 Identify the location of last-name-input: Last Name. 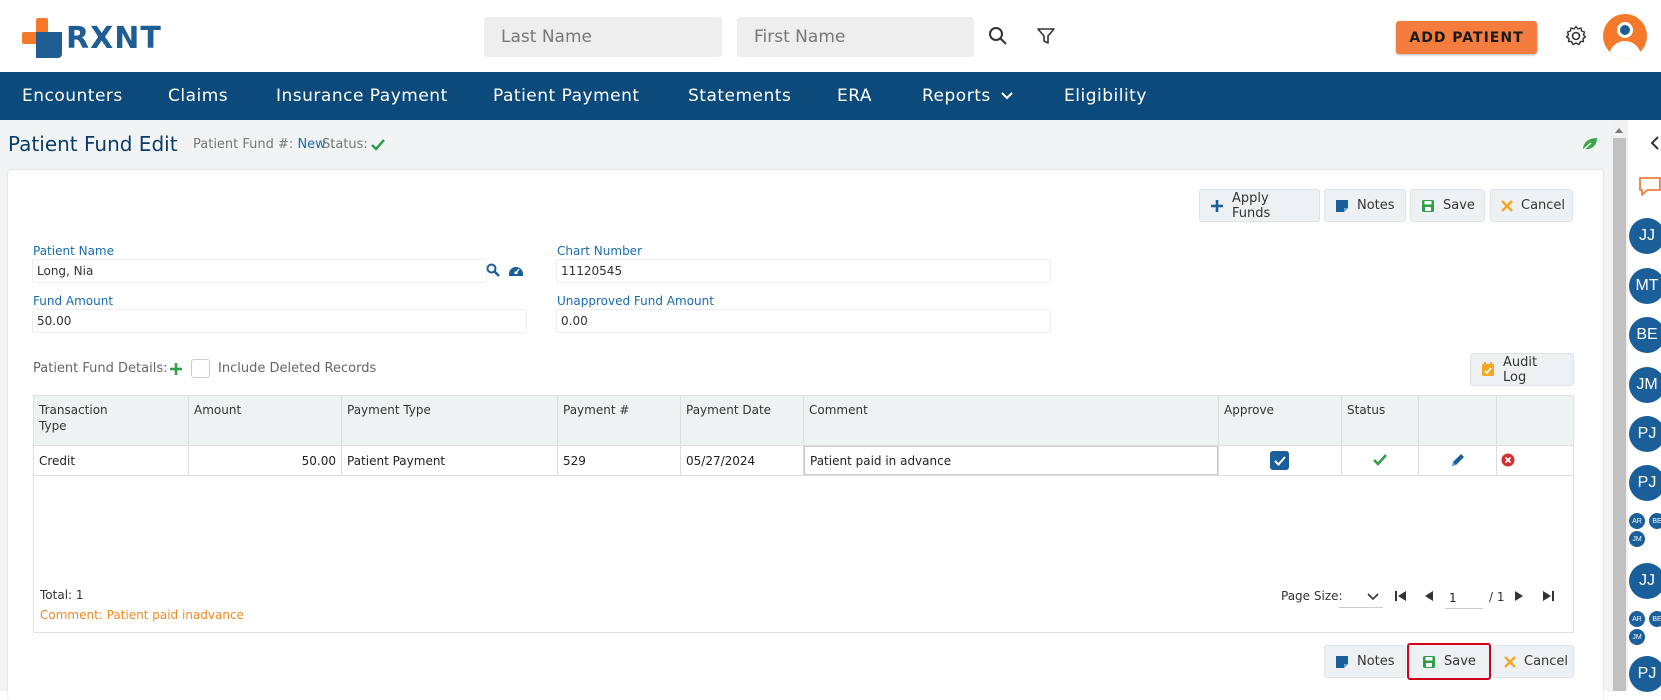
(603, 37).